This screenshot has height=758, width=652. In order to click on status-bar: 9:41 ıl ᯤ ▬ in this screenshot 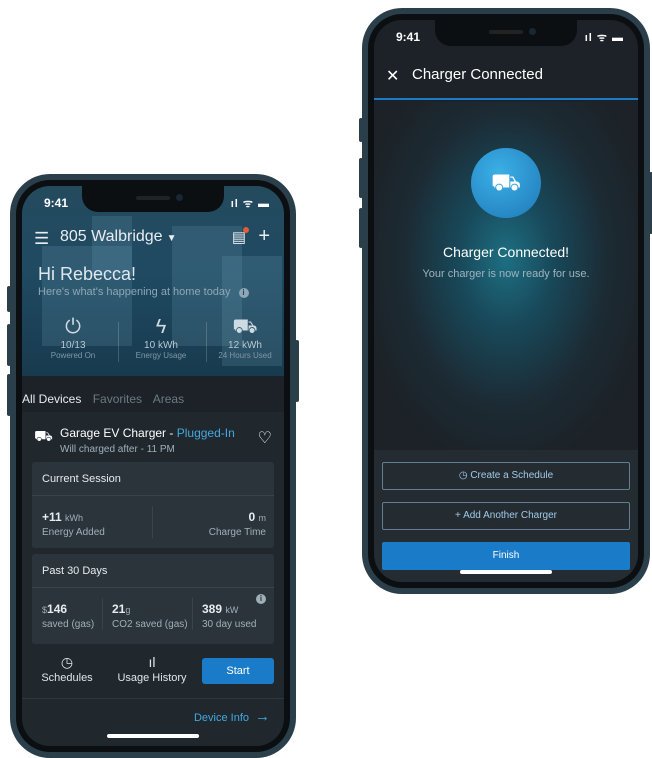, I will do `click(506, 40)`.